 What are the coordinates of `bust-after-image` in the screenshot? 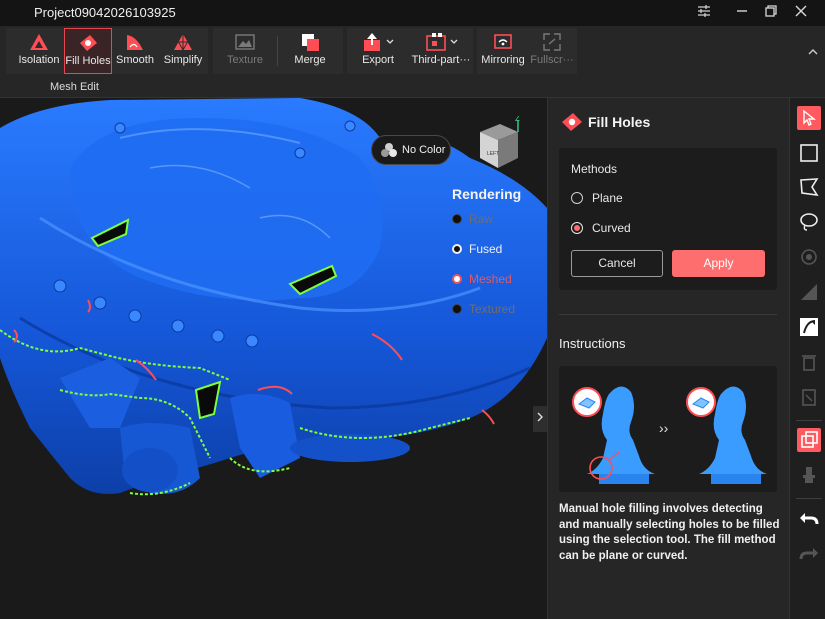 It's located at (726, 435).